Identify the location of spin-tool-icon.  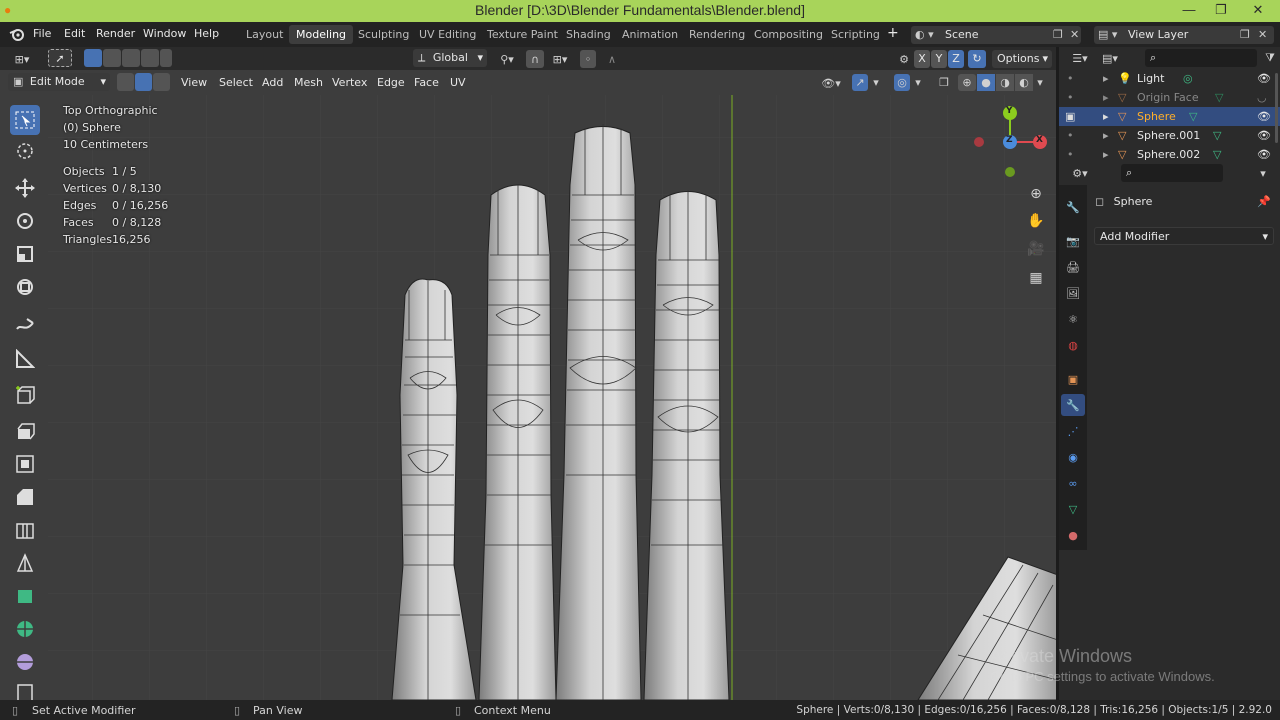
(25, 629).